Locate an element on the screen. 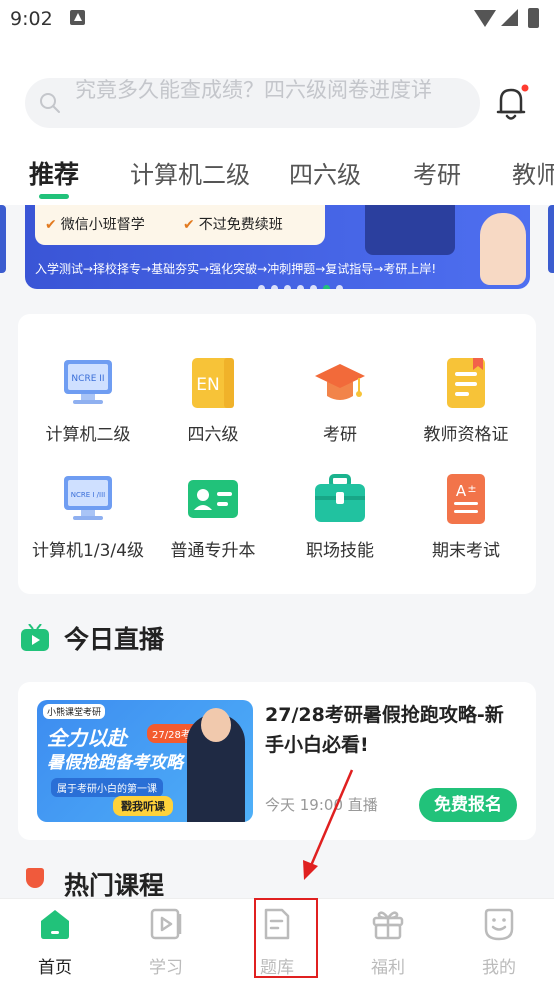 This screenshot has height=984, width=554. active-tab-indicator is located at coordinates (54, 196).